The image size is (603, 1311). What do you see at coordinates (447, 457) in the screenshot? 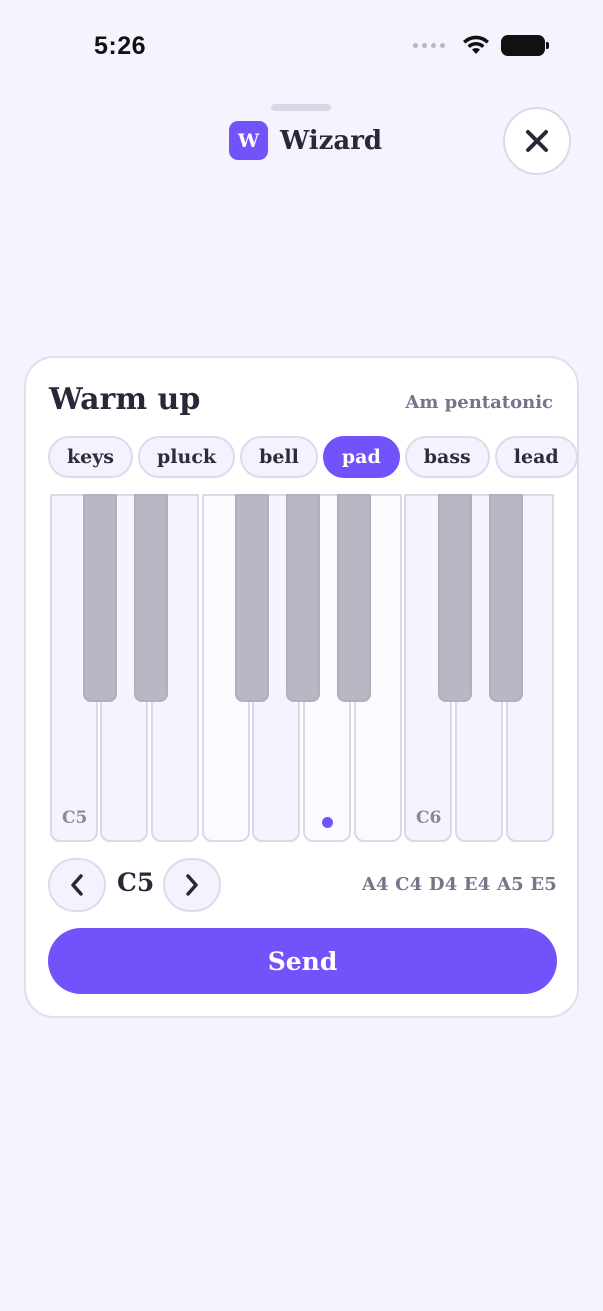
I see `chip-bass: bass` at bounding box center [447, 457].